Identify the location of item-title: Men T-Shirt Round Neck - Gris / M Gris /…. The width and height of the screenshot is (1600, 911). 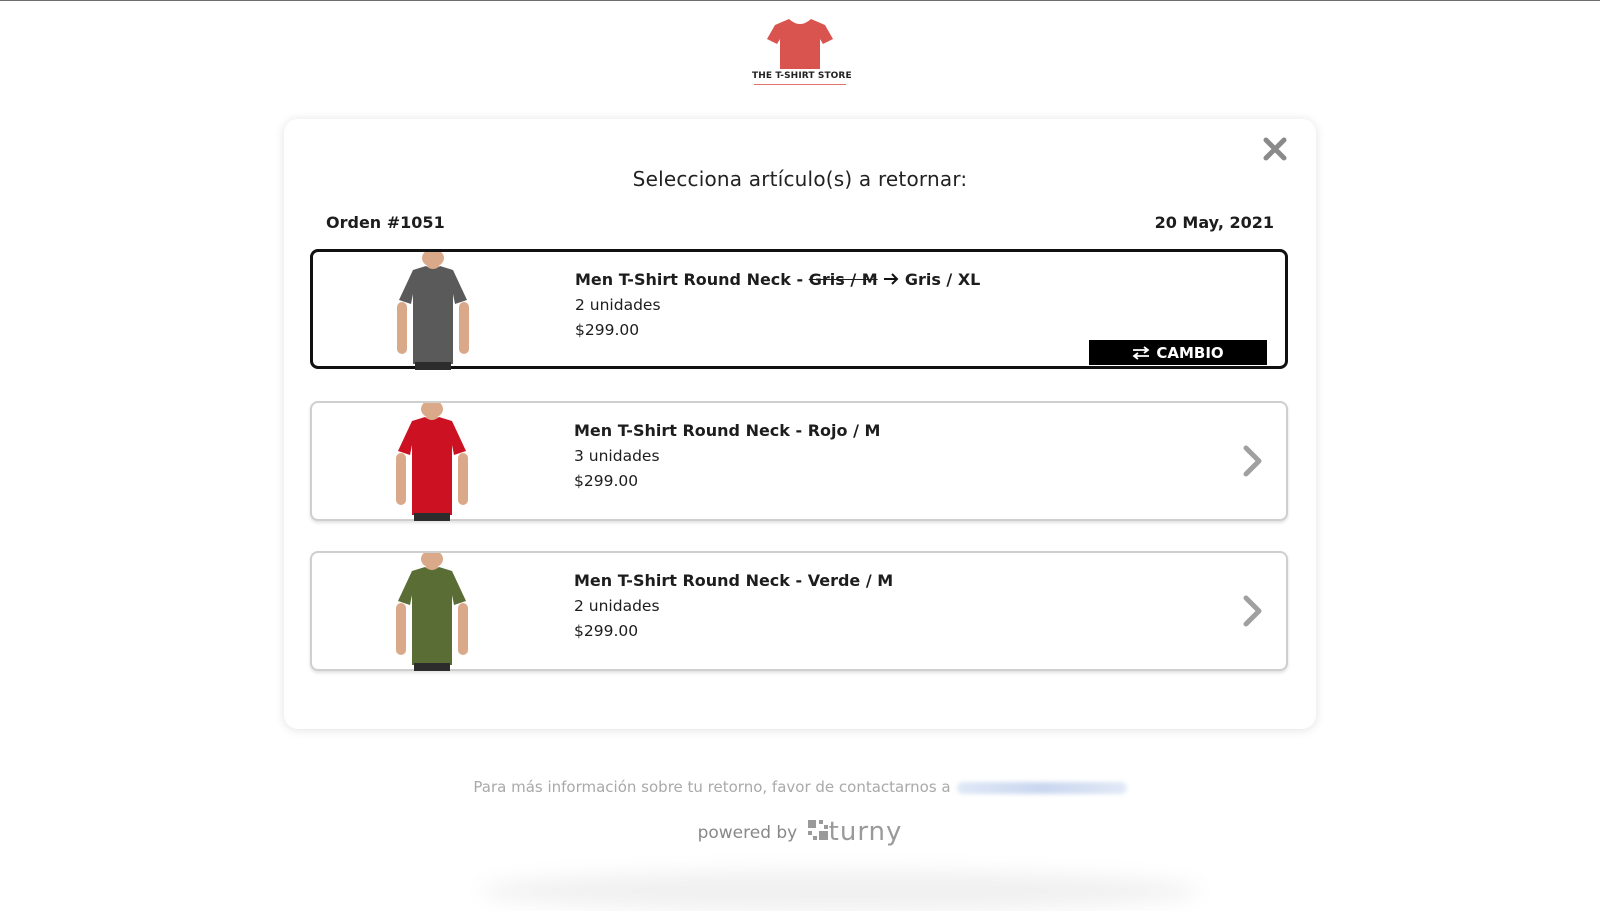
(777, 279).